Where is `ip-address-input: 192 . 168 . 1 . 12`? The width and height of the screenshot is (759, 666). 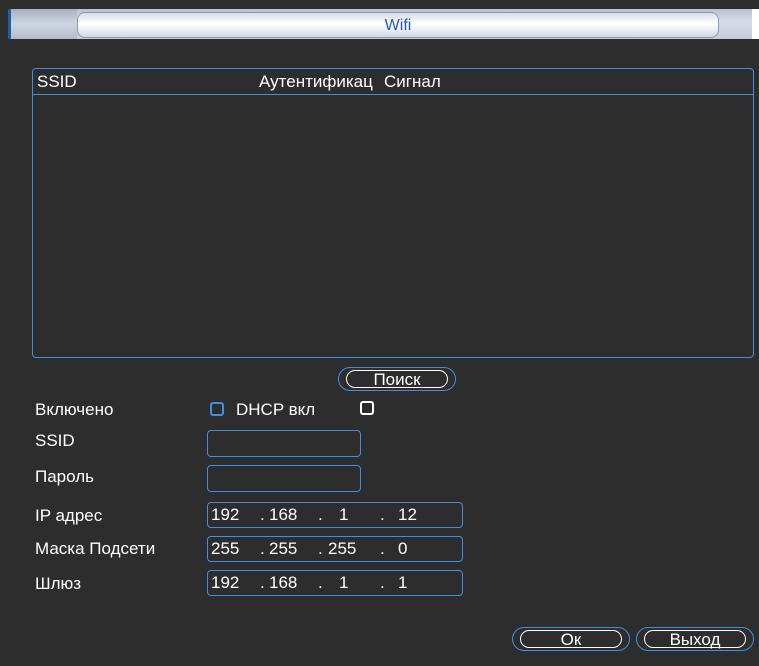 ip-address-input: 192 . 168 . 1 . 12 is located at coordinates (335, 515).